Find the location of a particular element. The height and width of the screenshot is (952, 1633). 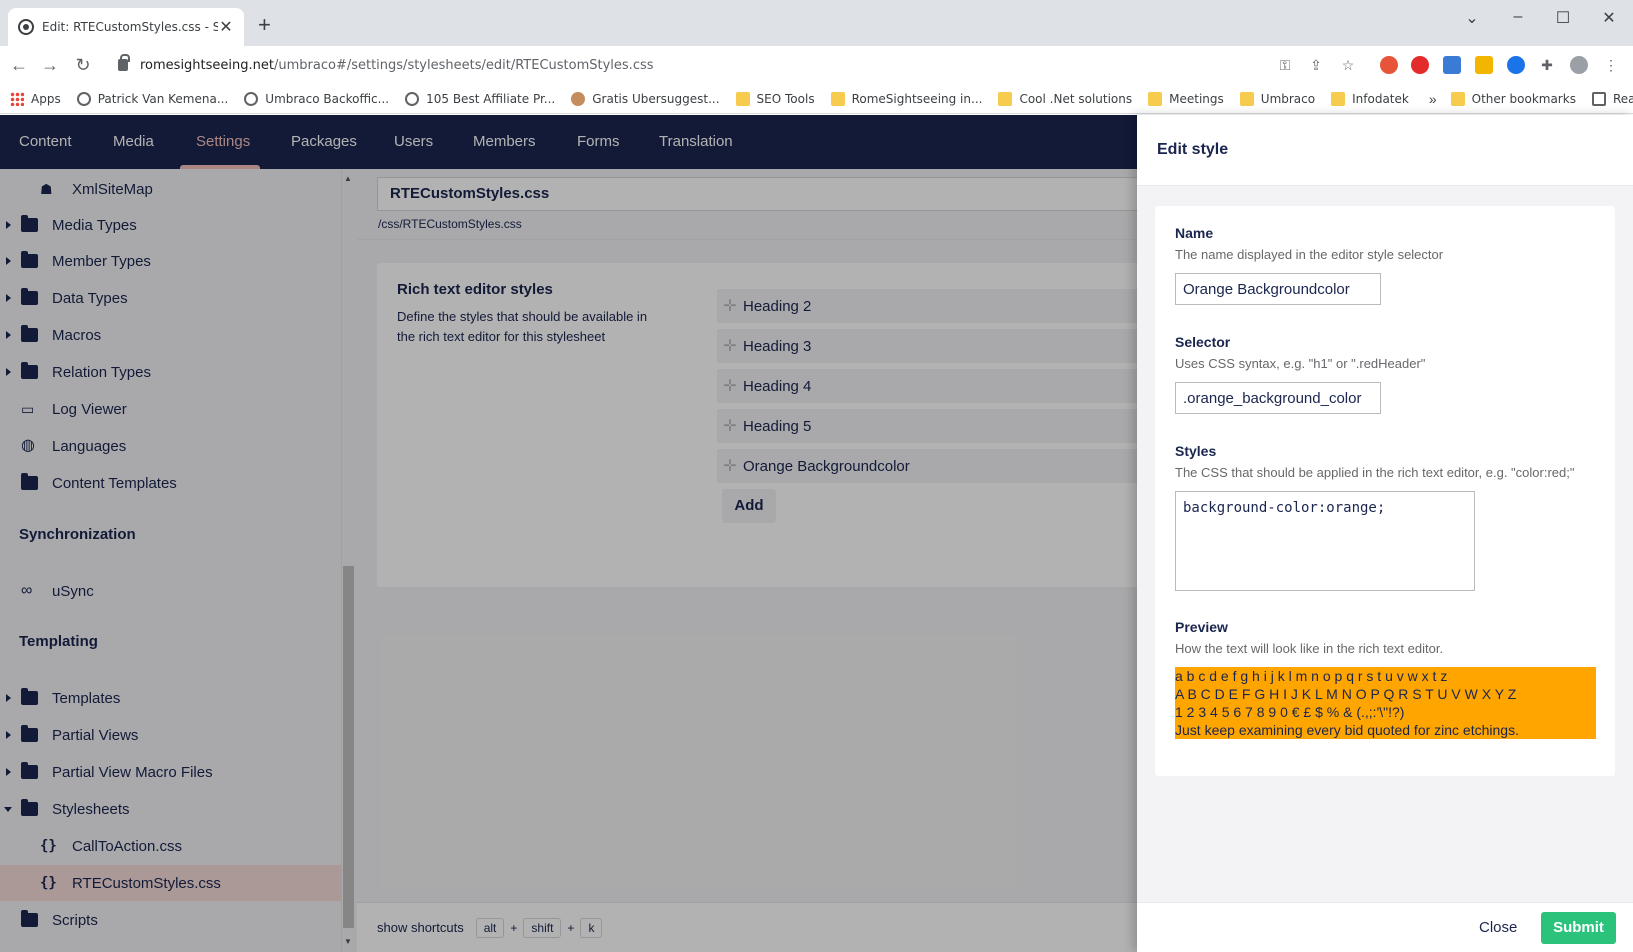

tab-title: Edit: RTECustomStyles.css - Settin is located at coordinates (130, 27).